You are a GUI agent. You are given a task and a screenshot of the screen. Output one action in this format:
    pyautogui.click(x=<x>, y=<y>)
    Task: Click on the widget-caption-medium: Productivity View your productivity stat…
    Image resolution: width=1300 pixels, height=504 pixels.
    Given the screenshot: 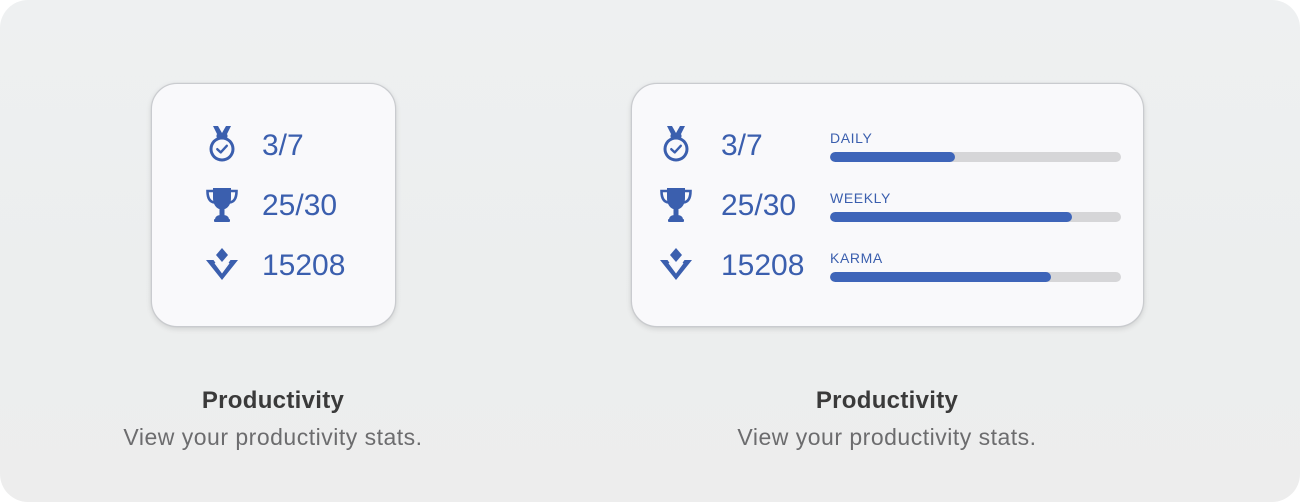 What is the action you would take?
    pyautogui.click(x=887, y=419)
    